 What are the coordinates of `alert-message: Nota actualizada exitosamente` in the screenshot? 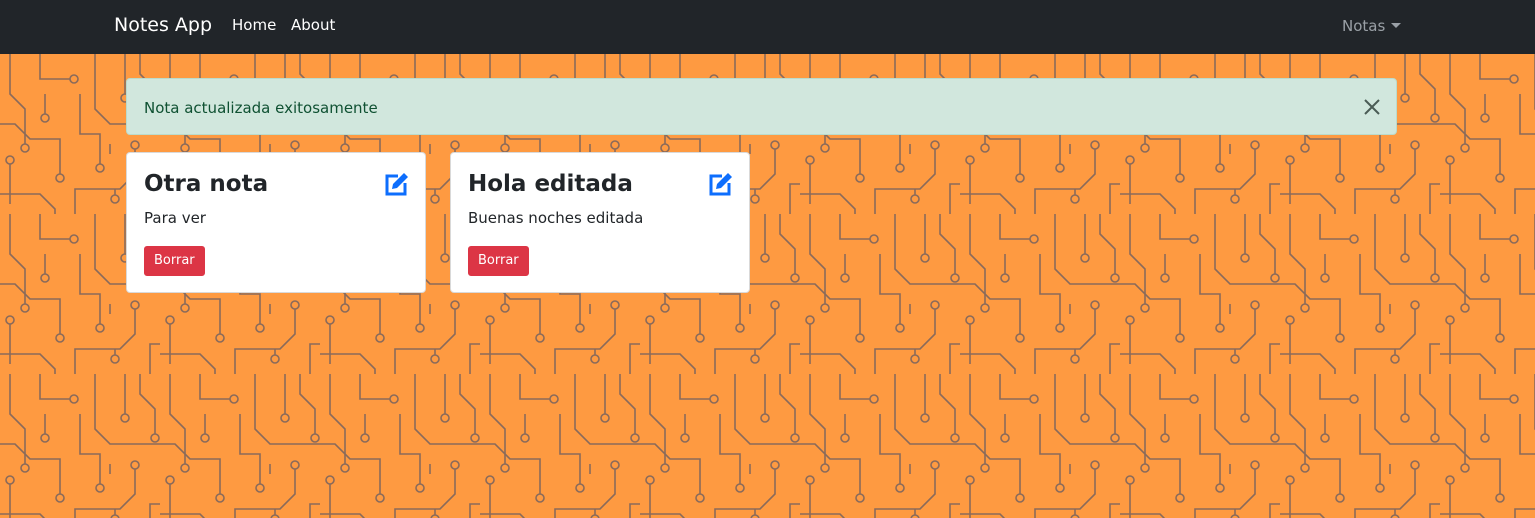 It's located at (261, 108).